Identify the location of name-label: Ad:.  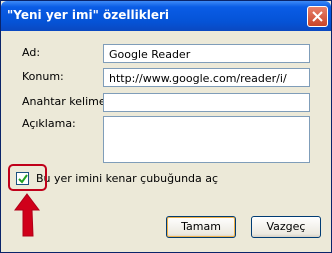
(31, 52).